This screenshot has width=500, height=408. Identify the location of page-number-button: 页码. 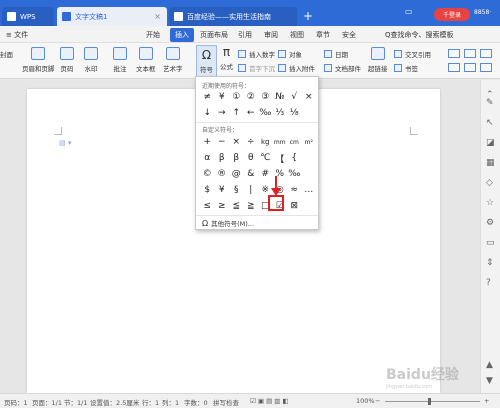
(67, 60).